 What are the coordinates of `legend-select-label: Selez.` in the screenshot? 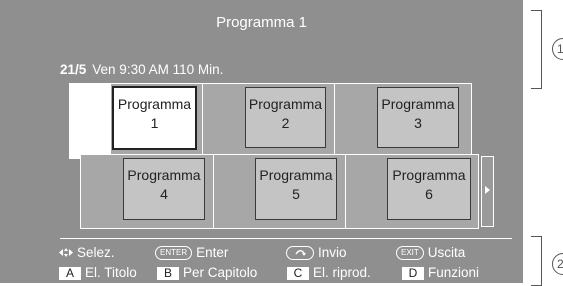 It's located at (96, 252).